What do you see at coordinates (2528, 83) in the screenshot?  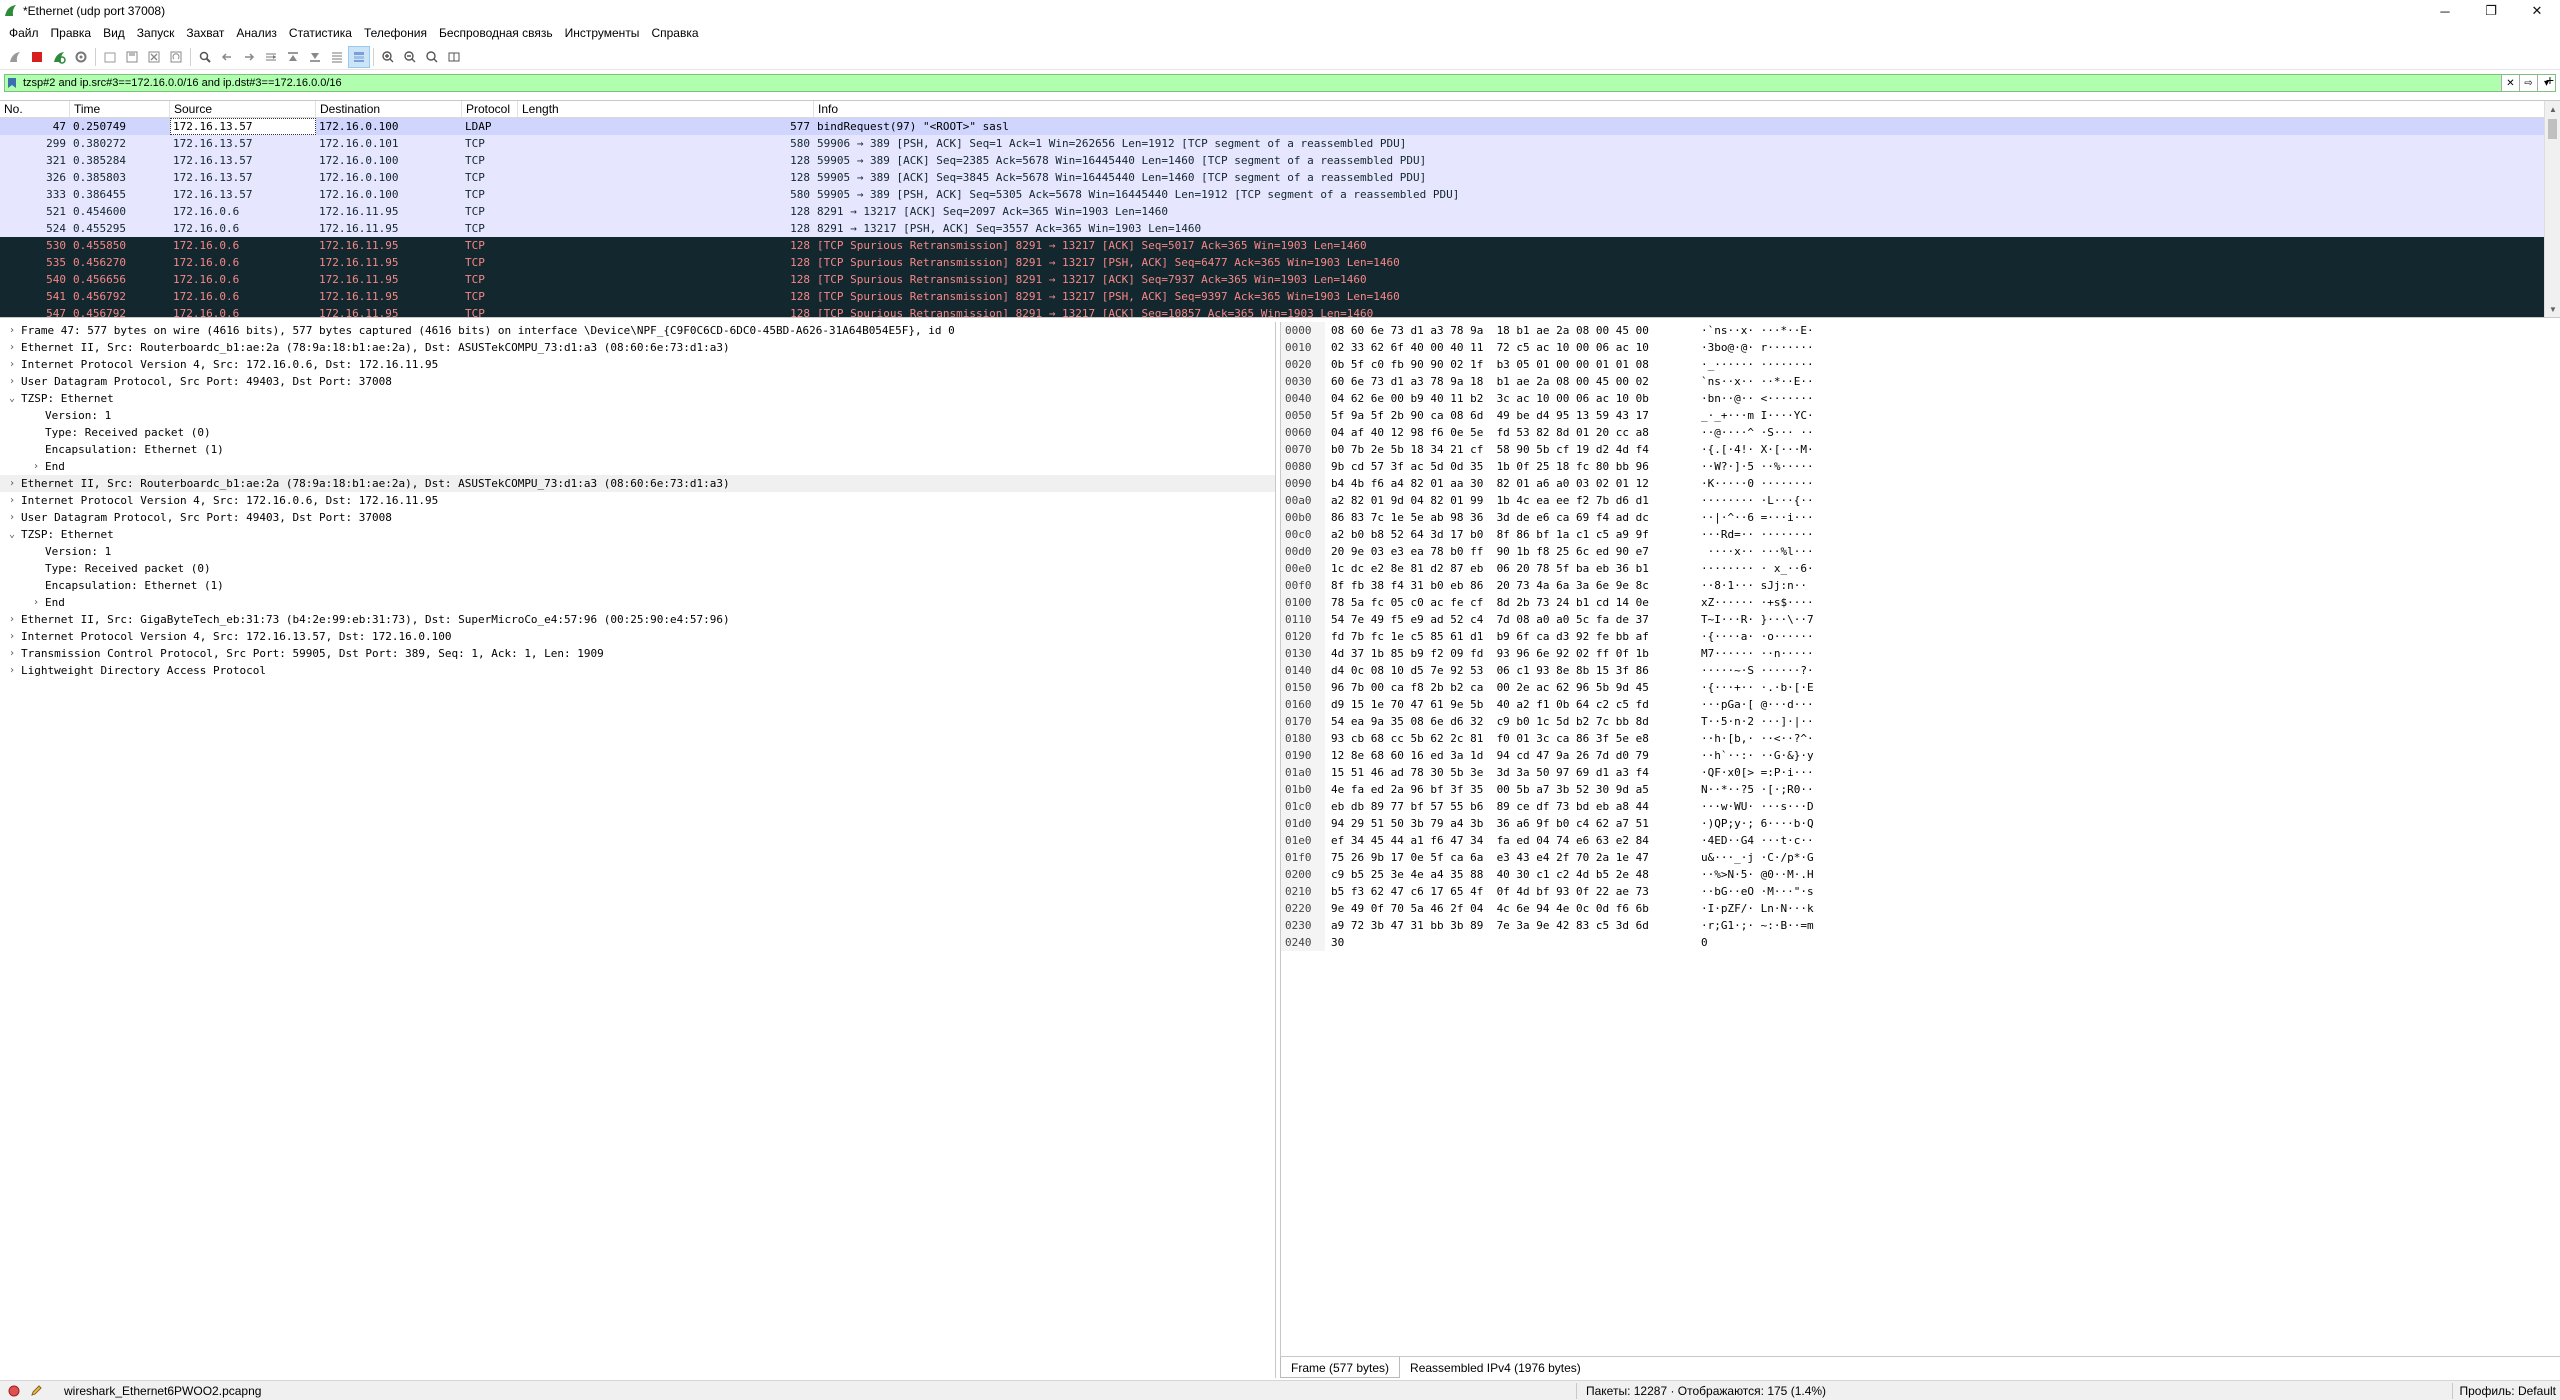 I see `apply-filter-arrow-icon: ⇨` at bounding box center [2528, 83].